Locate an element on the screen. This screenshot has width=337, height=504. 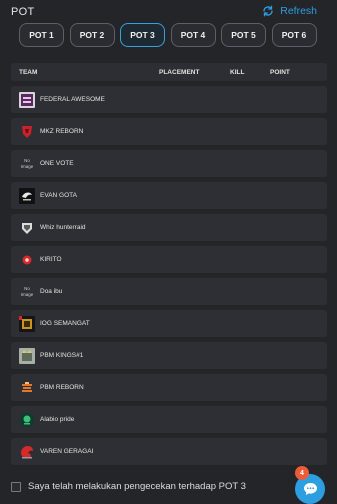
iog-semangat-logo is located at coordinates (27, 323).